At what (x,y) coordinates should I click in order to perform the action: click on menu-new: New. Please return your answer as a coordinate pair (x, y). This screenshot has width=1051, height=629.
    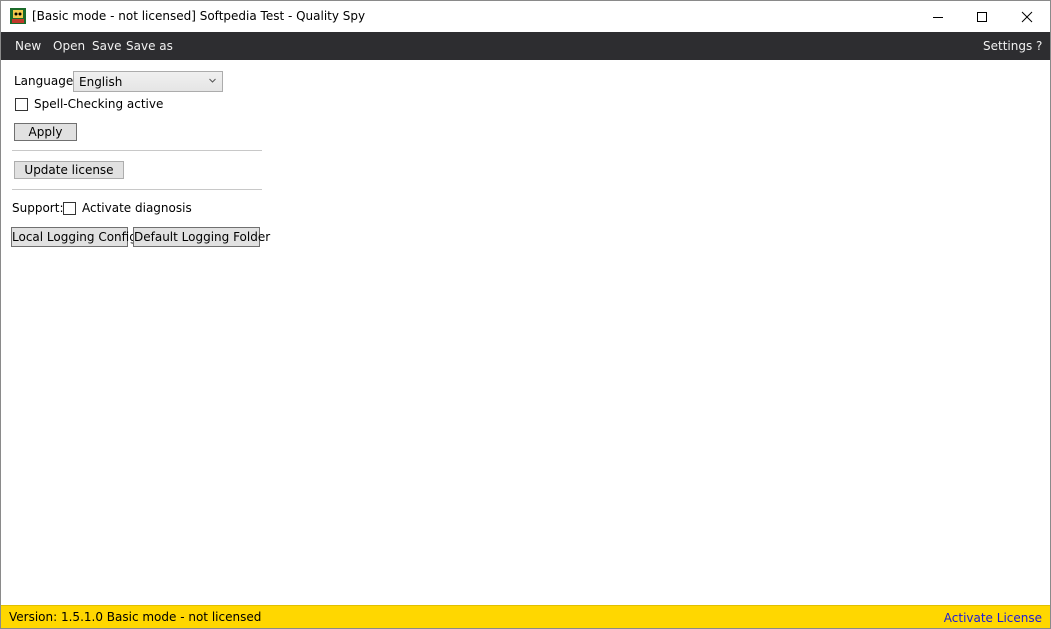
    Looking at the image, I should click on (28, 46).